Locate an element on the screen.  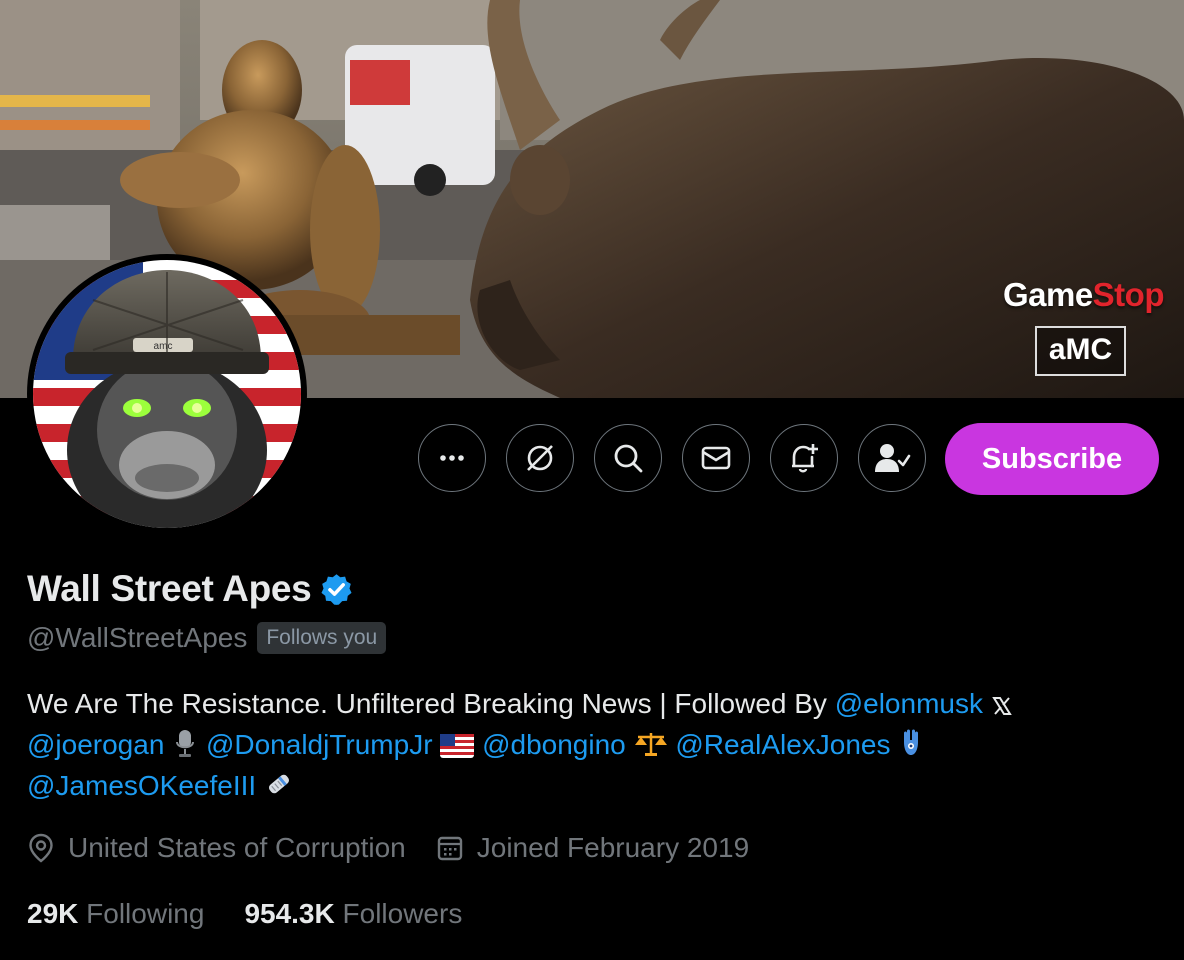
amc-logo: aMC is located at coordinates (1080, 351).